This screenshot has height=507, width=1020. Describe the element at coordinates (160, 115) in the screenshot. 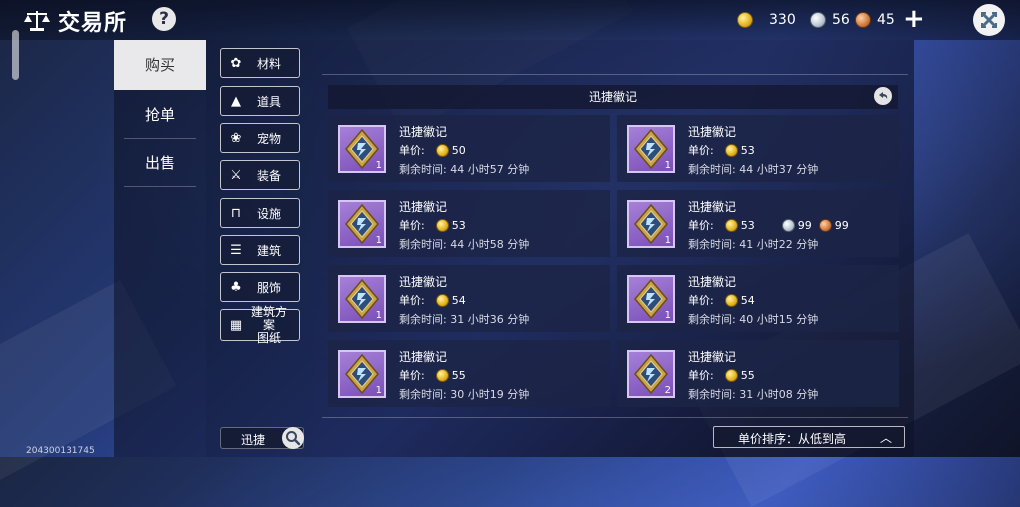

I see `tab-grab-order: 抢单` at that location.